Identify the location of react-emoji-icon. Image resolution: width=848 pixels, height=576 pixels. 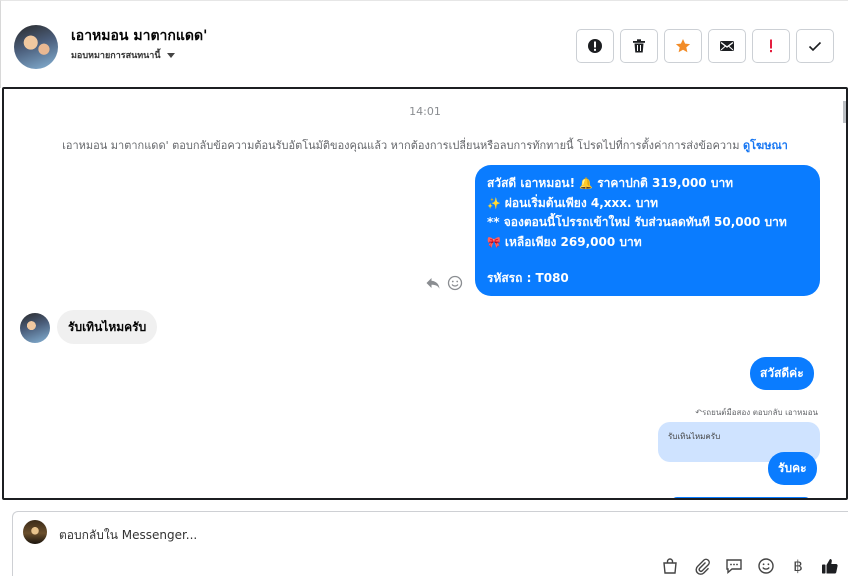
(455, 283).